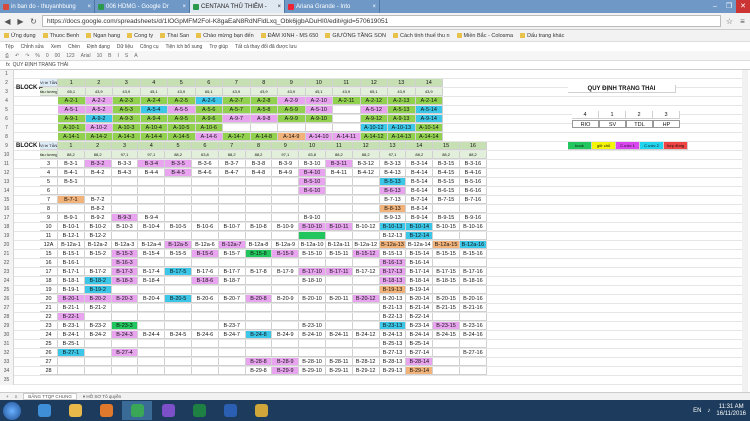 This screenshot has width=750, height=421. I want to click on unit-cell: B-15-2, so click(98, 254).